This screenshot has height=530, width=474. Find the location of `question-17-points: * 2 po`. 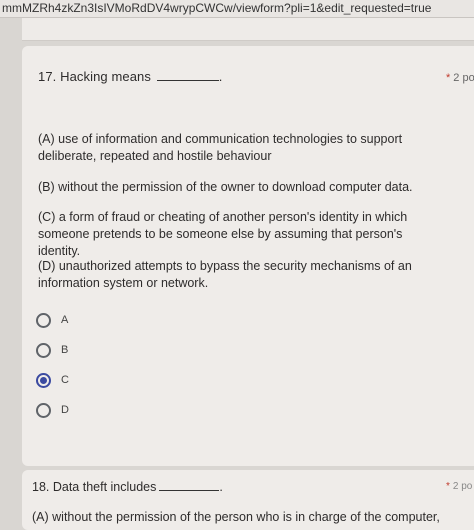

question-17-points: * 2 po is located at coordinates (460, 78).